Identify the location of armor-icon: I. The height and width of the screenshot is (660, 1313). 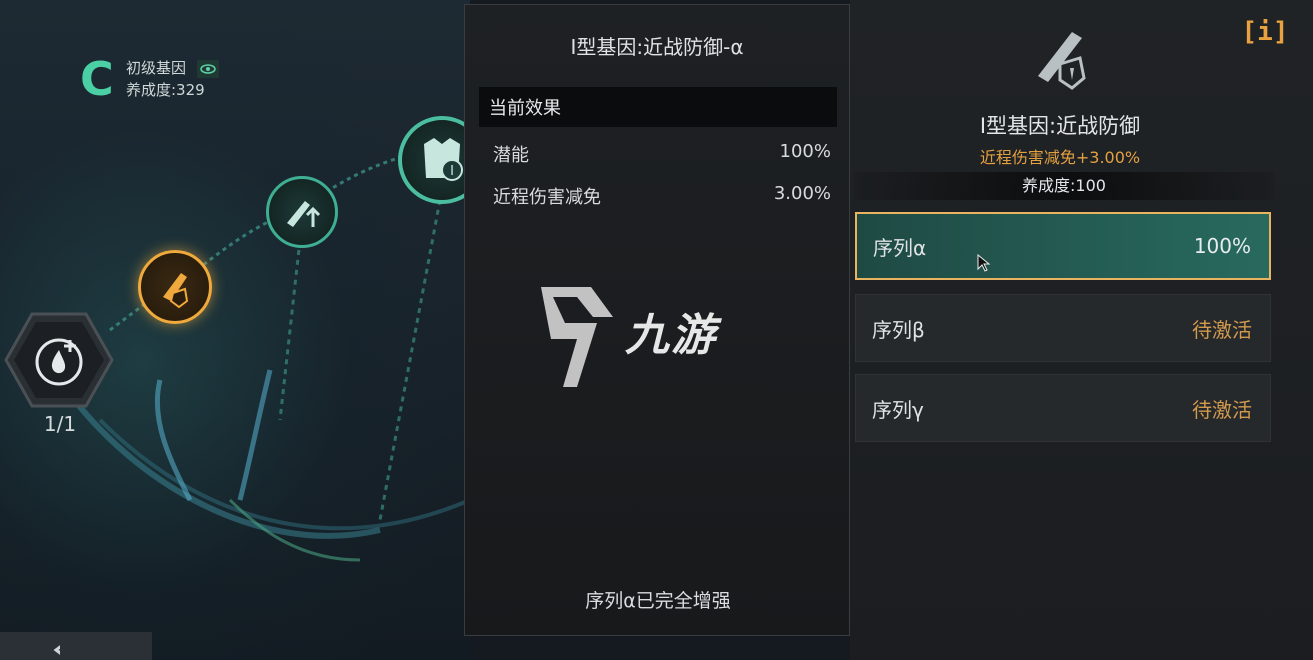
(443, 159).